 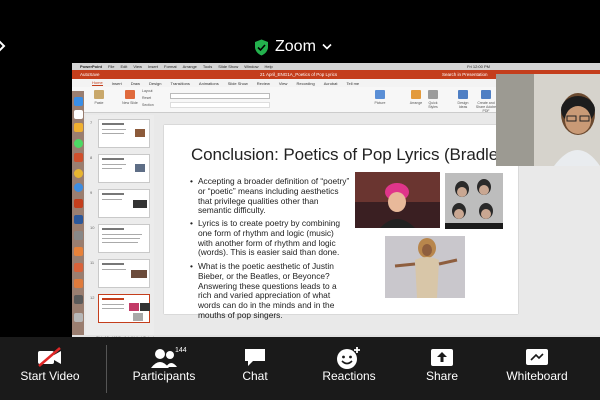 What do you see at coordinates (170, 66) in the screenshot?
I see `mac-menu-item: Format` at bounding box center [170, 66].